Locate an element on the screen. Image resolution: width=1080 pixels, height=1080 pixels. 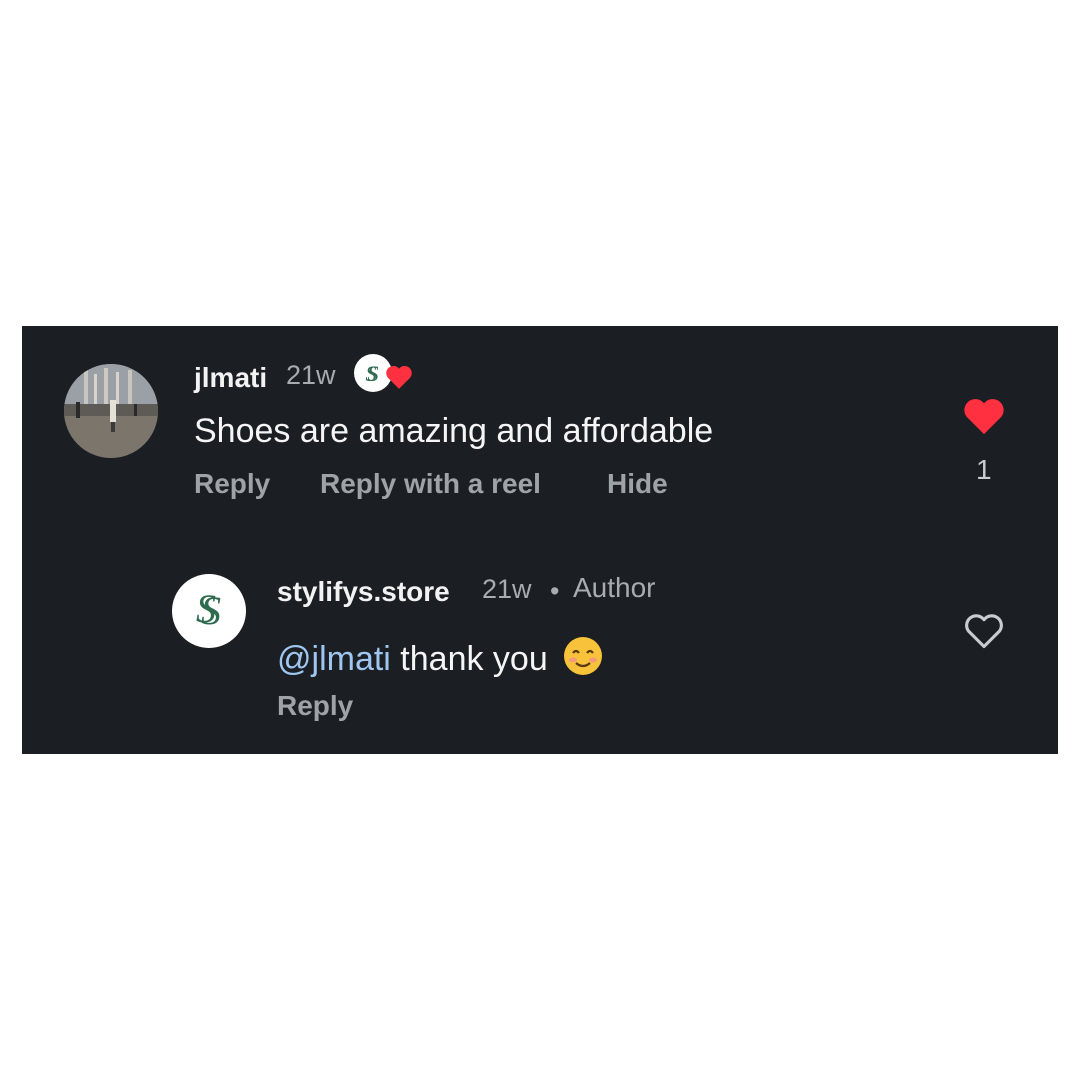
author-avatar: S S is located at coordinates (209, 611).